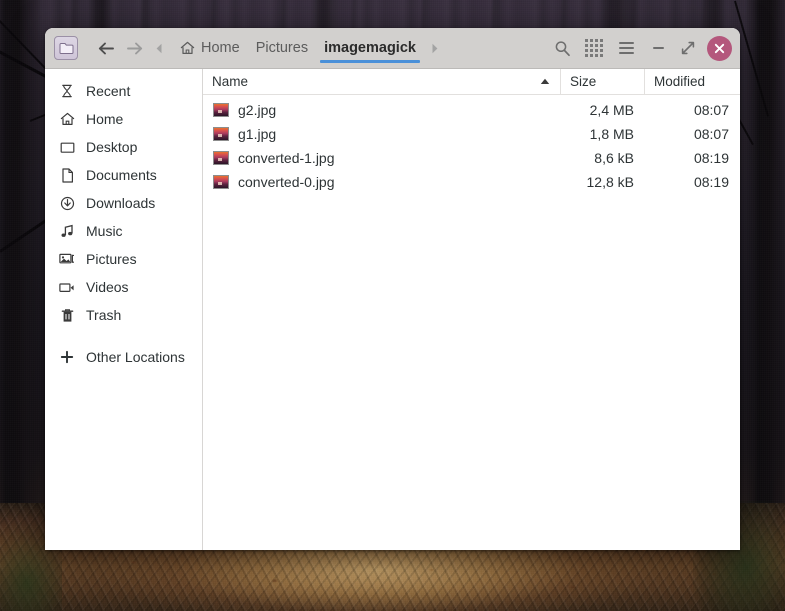 The height and width of the screenshot is (611, 785). I want to click on sidebar-divider-space, so click(123, 336).